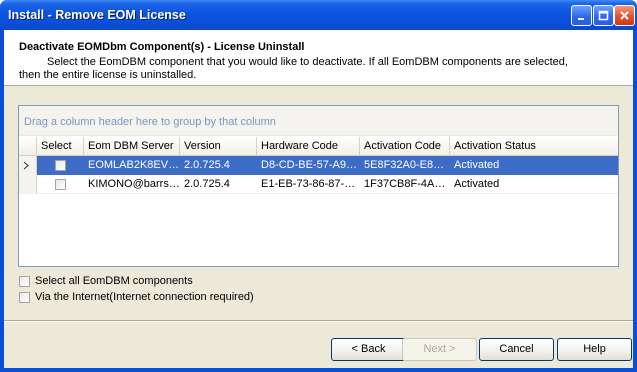 The height and width of the screenshot is (372, 637). I want to click on column-activation-code: Activation Code, so click(405, 146).